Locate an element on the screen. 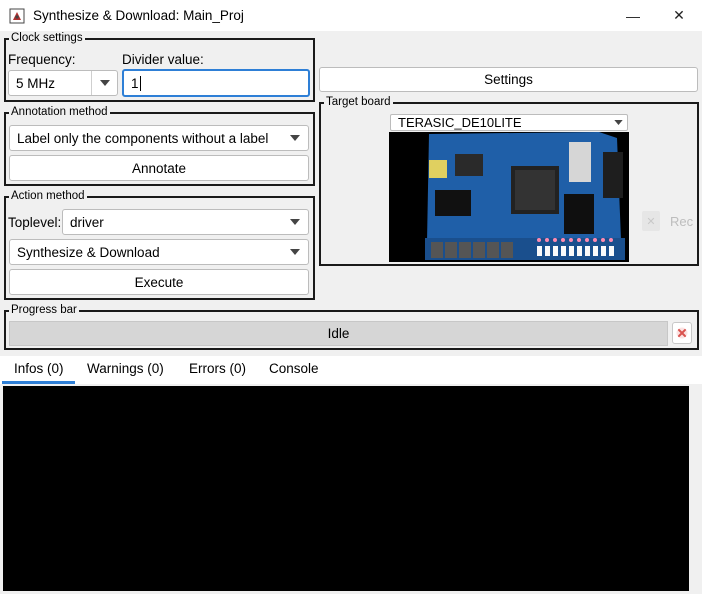  background-partial: ✕ Rec is located at coordinates (672, 221).